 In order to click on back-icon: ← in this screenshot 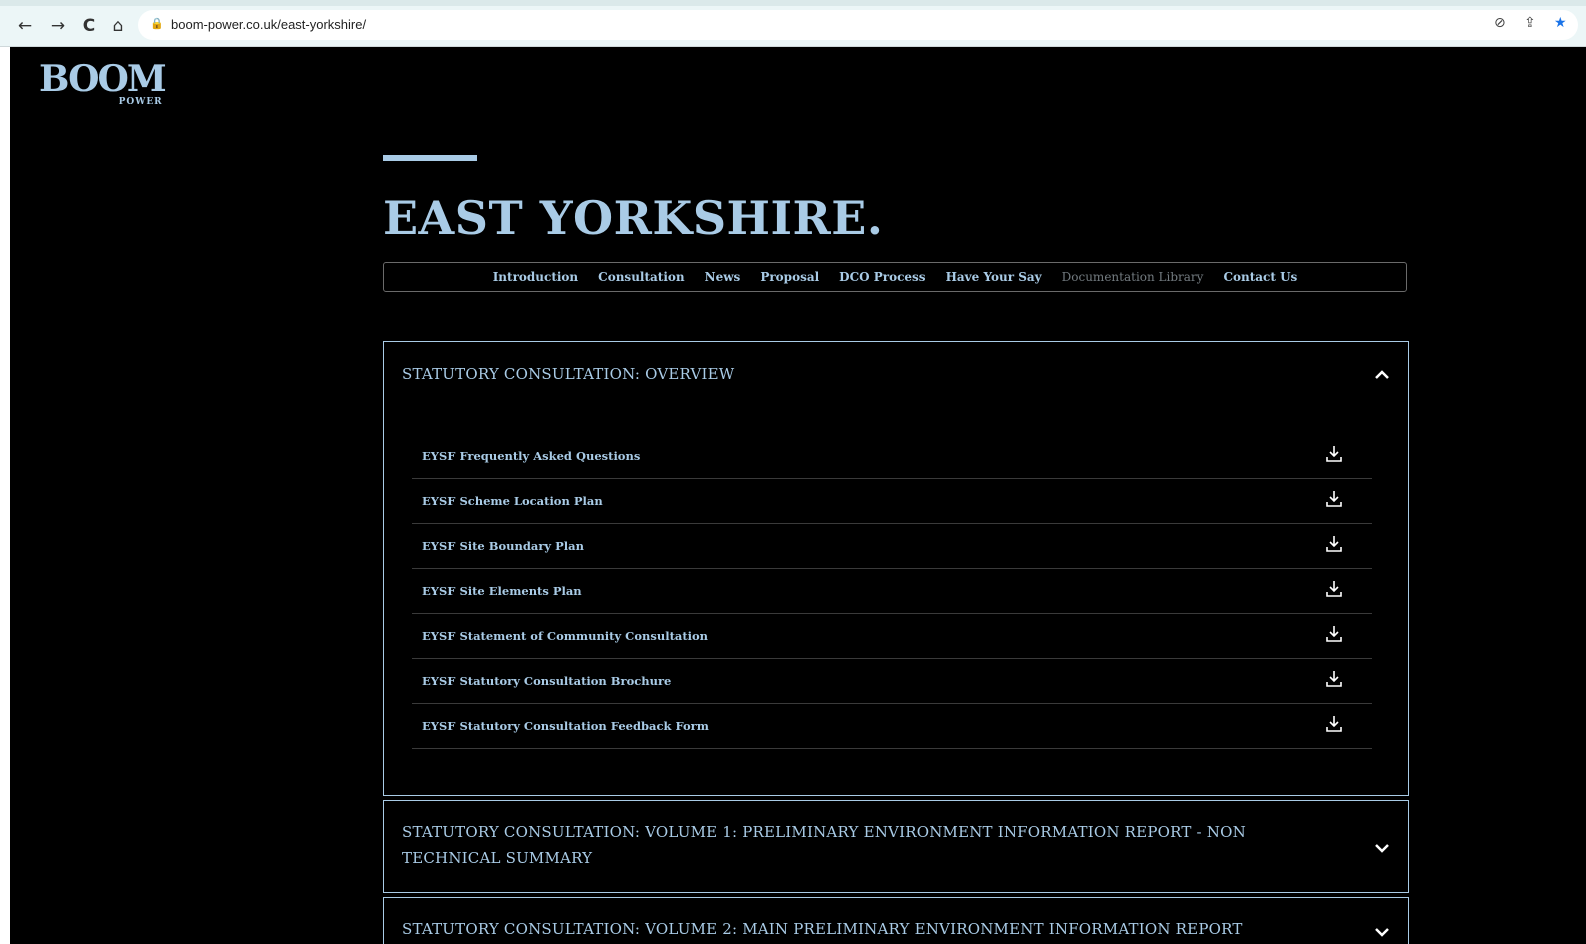, I will do `click(25, 26)`.